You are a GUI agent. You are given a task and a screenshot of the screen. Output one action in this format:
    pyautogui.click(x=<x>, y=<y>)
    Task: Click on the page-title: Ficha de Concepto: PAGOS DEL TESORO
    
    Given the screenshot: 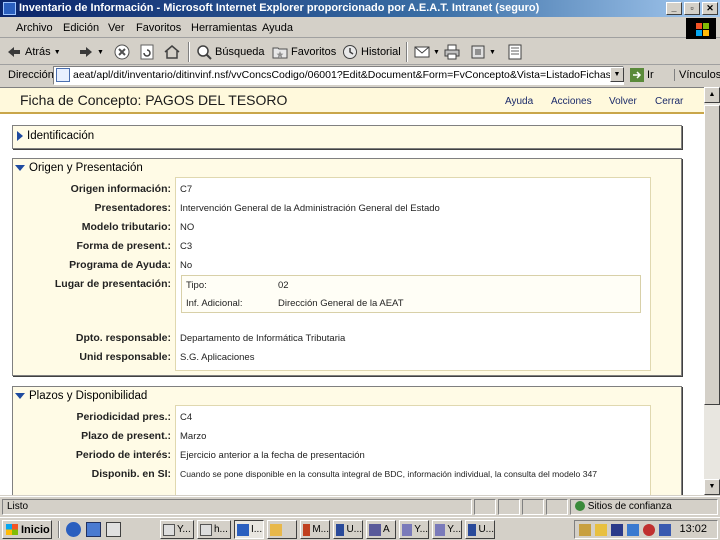 What is the action you would take?
    pyautogui.click(x=154, y=100)
    